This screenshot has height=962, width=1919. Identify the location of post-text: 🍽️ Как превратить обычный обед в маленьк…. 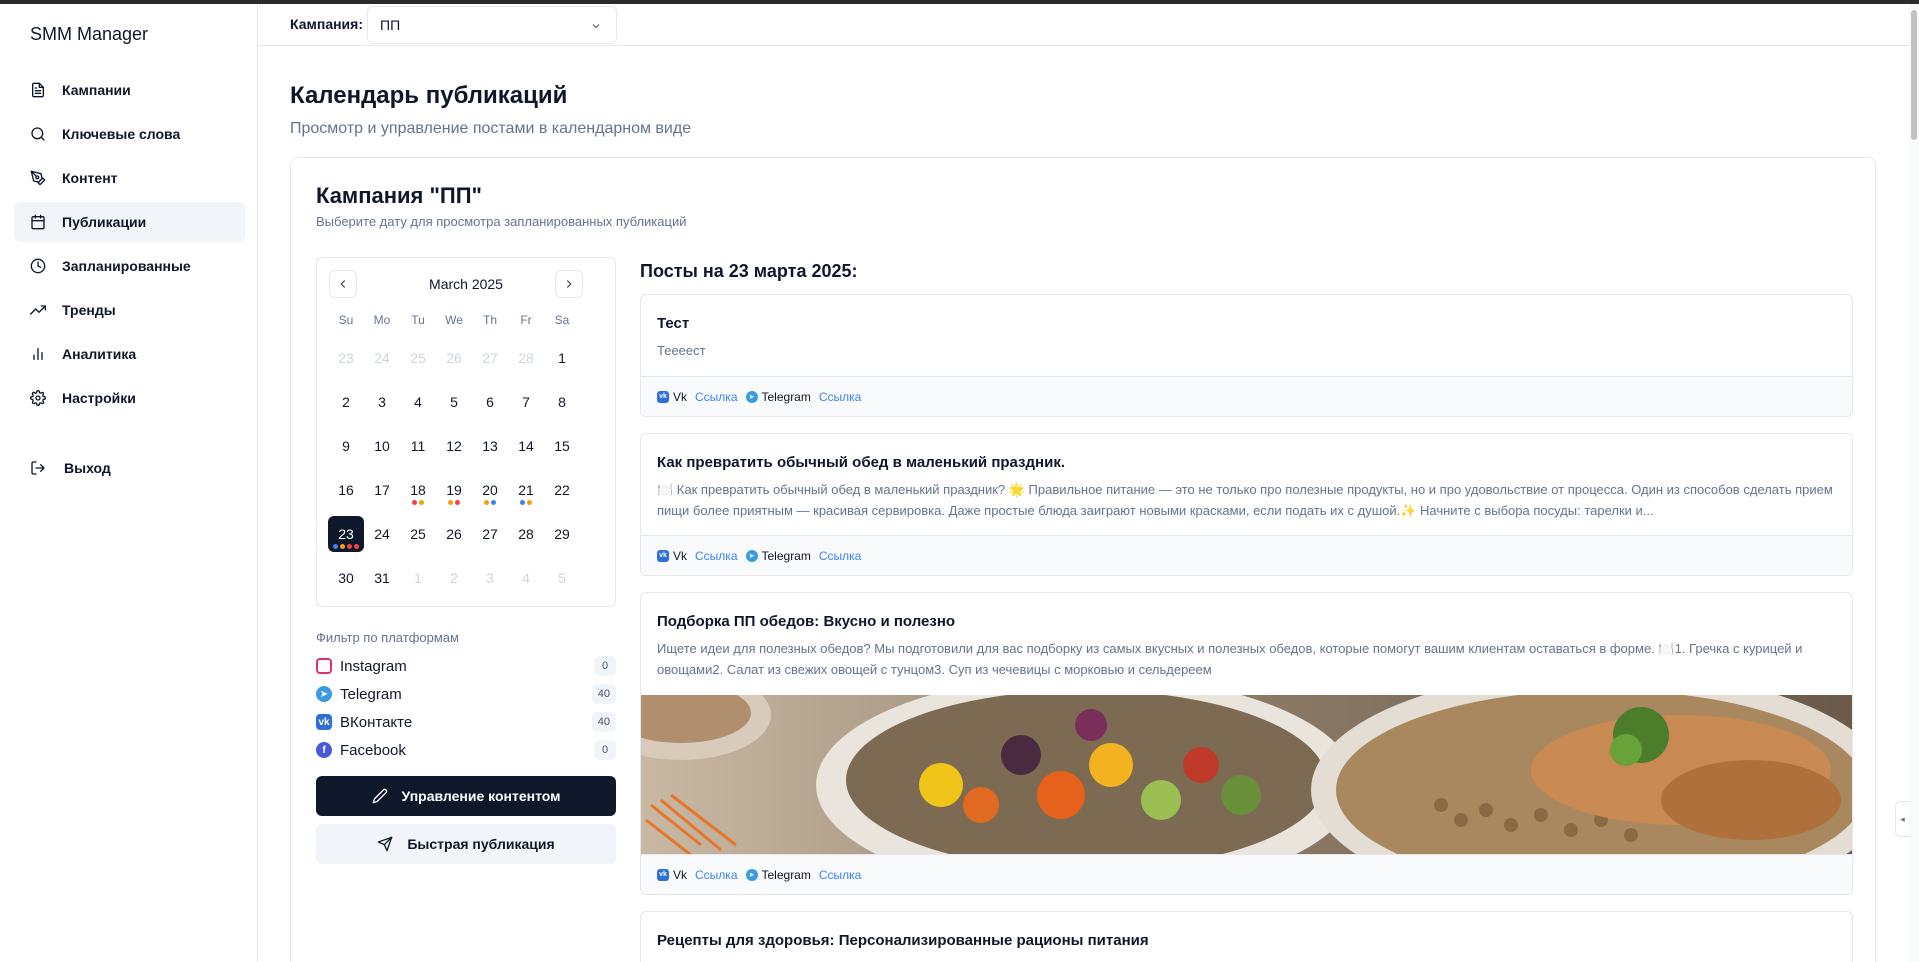
(1245, 500).